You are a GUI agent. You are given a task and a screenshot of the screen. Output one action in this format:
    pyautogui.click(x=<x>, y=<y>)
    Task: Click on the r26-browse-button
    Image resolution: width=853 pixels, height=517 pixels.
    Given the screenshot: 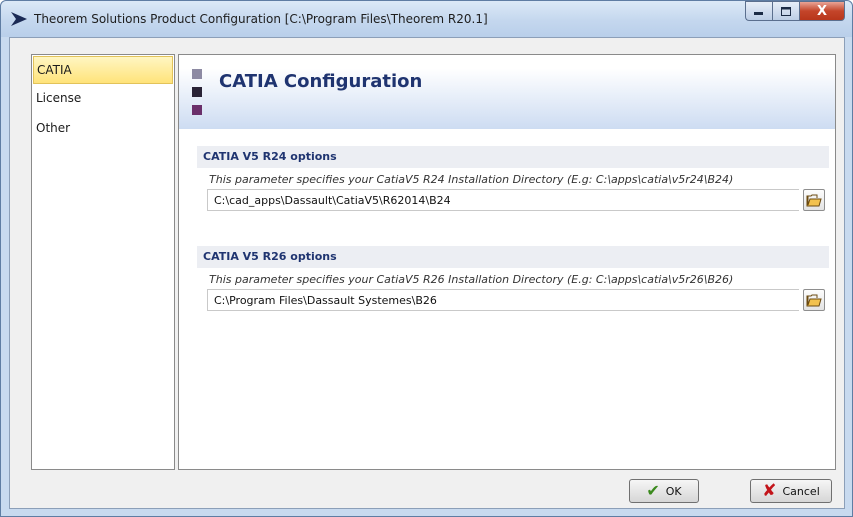 What is the action you would take?
    pyautogui.click(x=814, y=300)
    